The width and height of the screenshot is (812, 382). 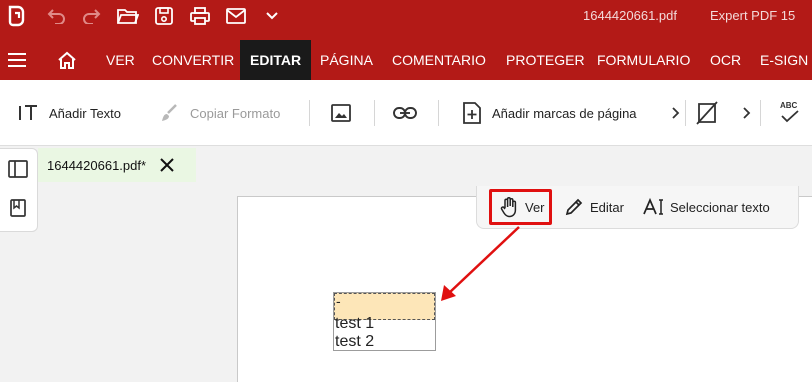 I want to click on title-bar: 1644420661.pdf Expert PDF 15, so click(x=406, y=16).